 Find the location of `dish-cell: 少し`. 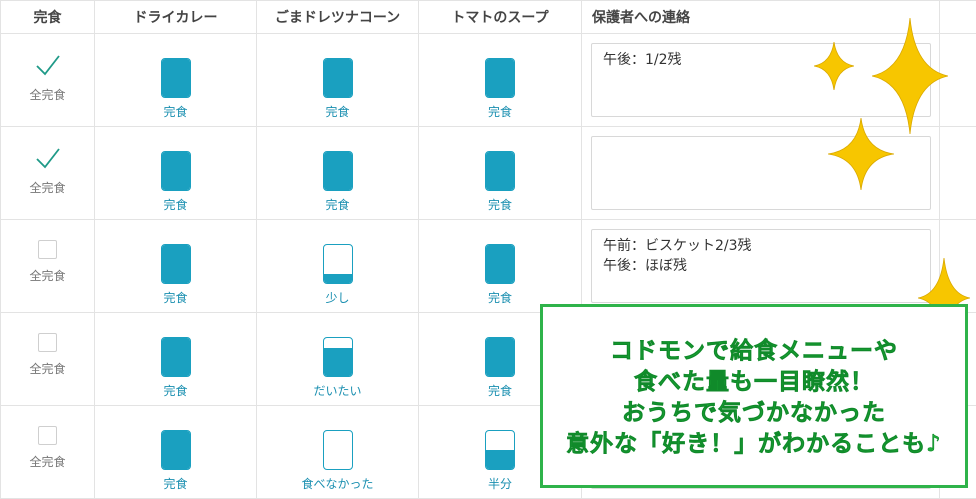

dish-cell: 少し is located at coordinates (338, 266).